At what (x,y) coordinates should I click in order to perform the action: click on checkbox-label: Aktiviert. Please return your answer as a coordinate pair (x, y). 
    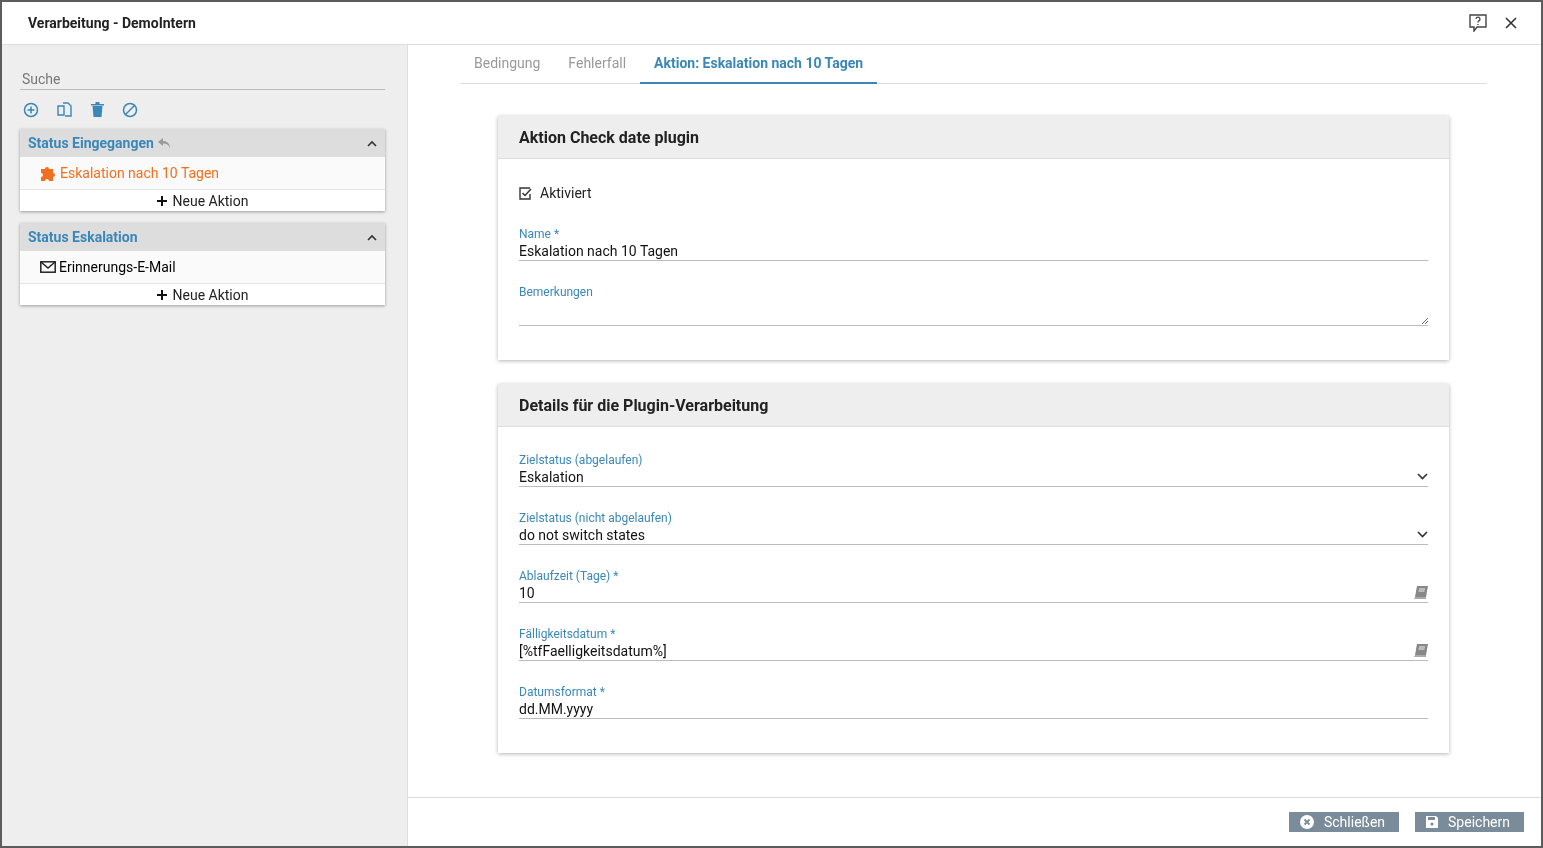
    Looking at the image, I should click on (566, 193).